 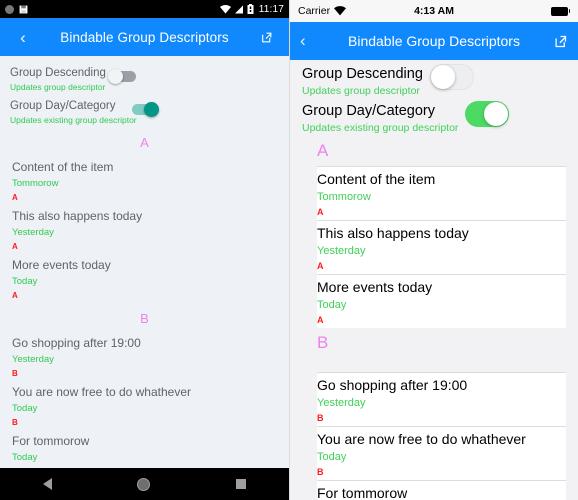 What do you see at coordinates (434, 11) in the screenshot?
I see `ios-status-bar: Carrier 4:13 AM` at bounding box center [434, 11].